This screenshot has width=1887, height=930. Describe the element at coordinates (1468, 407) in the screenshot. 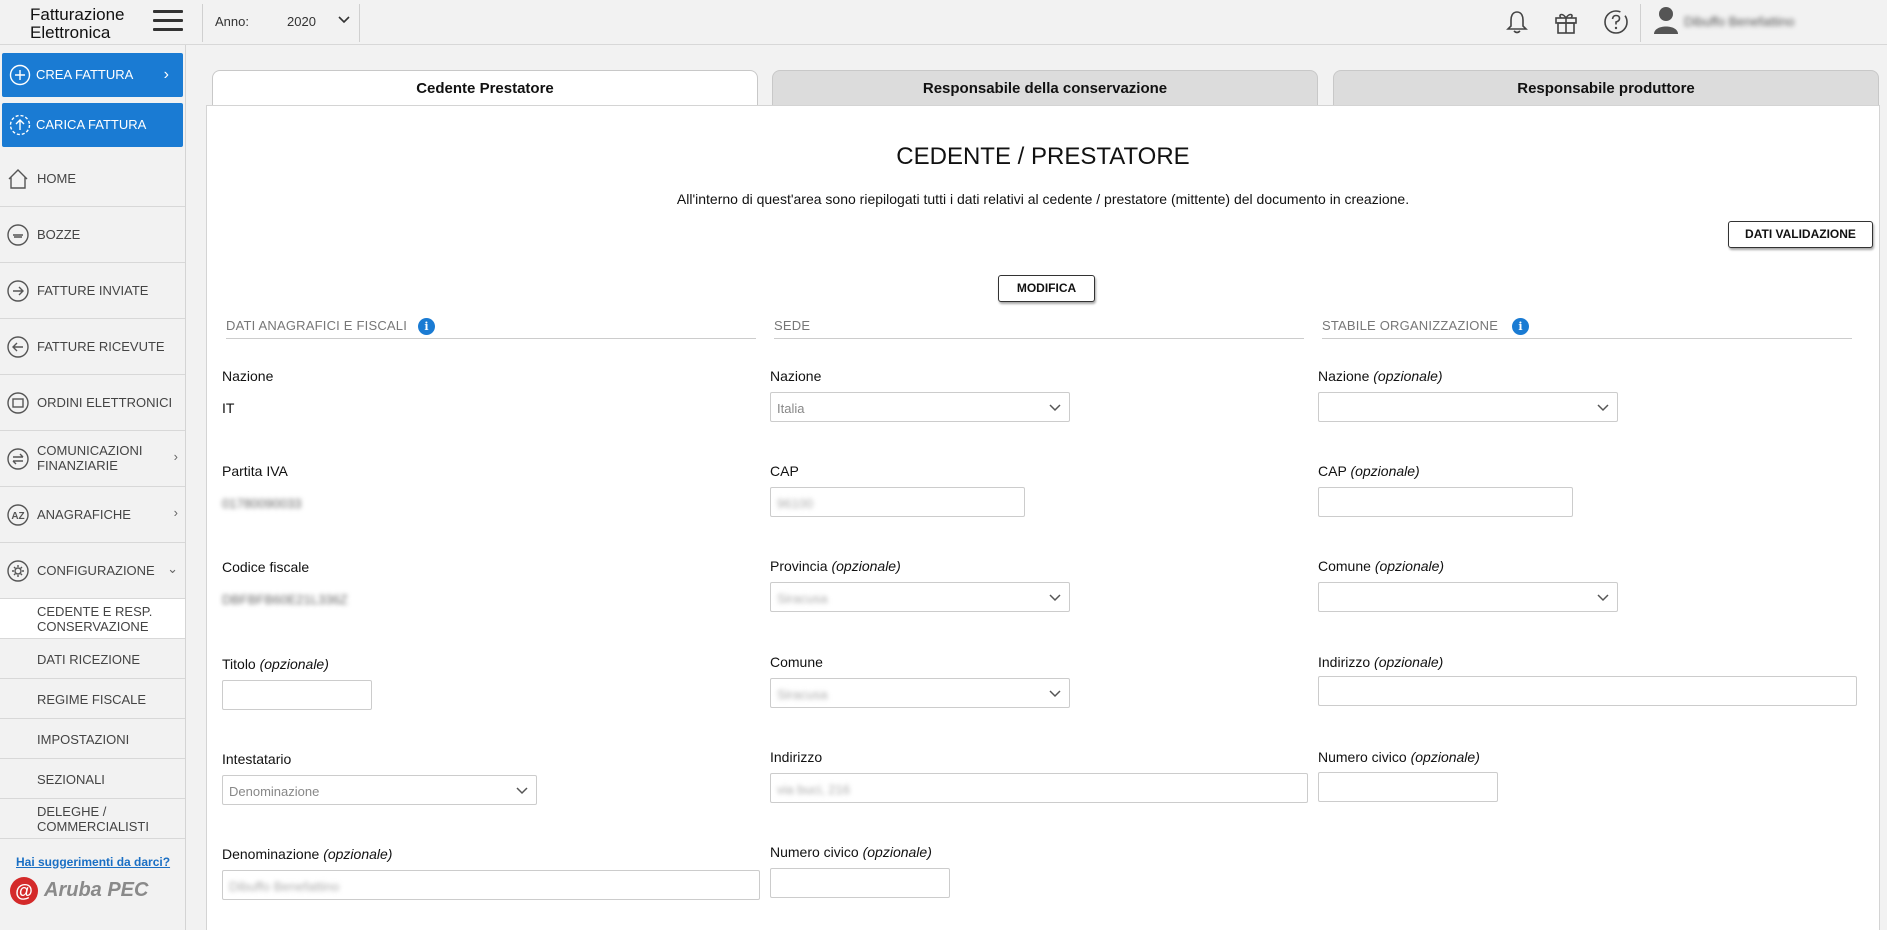

I see `stabile-nazione-select` at that location.